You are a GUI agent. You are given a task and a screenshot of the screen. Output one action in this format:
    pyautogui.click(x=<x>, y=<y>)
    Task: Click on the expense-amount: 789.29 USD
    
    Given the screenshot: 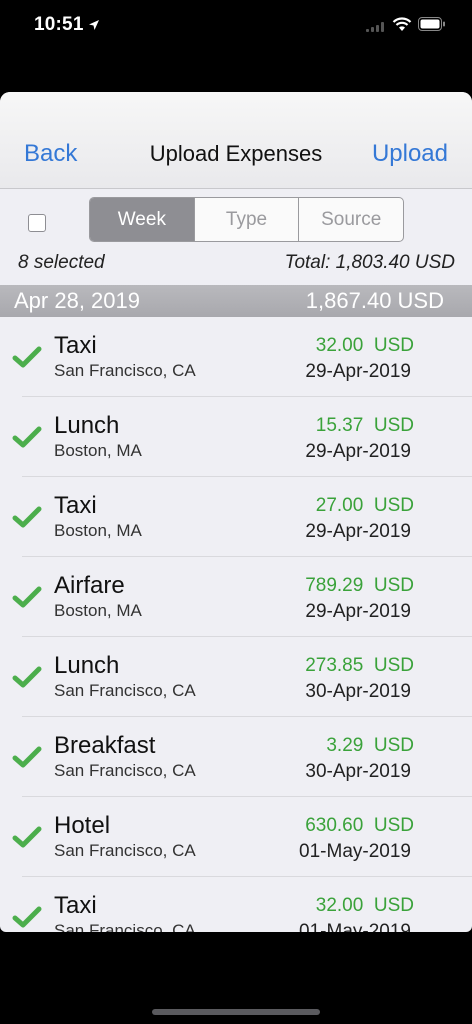 What is the action you would take?
    pyautogui.click(x=359, y=585)
    